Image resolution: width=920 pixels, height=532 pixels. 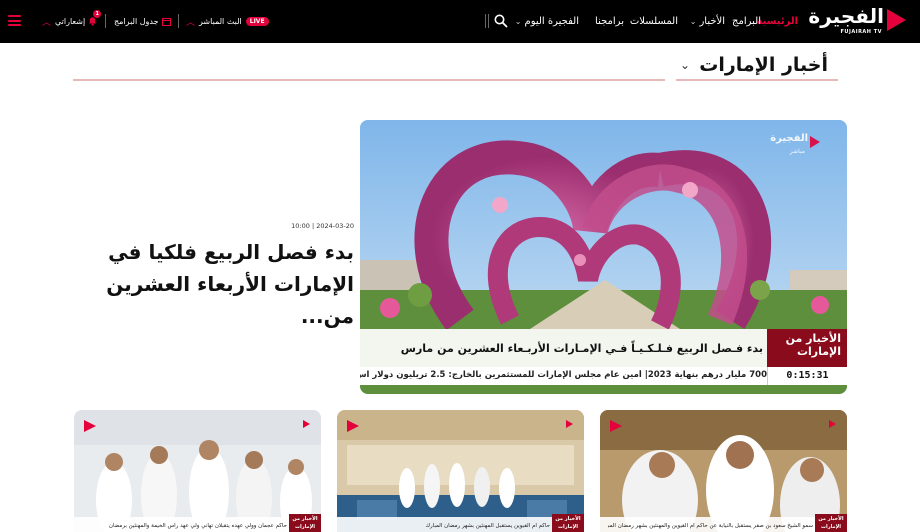 I want to click on schedule-link: جدول البرامج, so click(x=142, y=21).